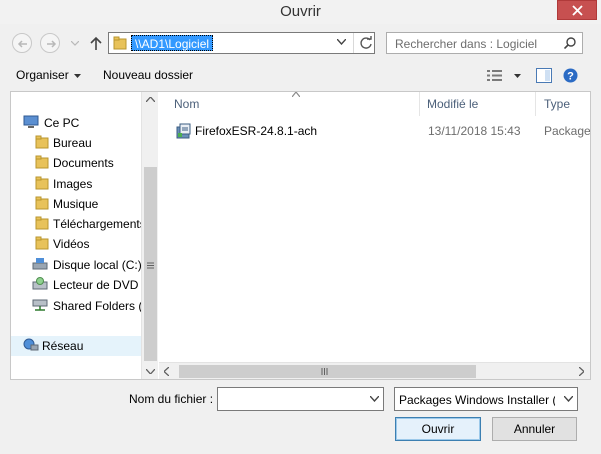  I want to click on tree-item-ce-pc: Ce PC, so click(76, 123).